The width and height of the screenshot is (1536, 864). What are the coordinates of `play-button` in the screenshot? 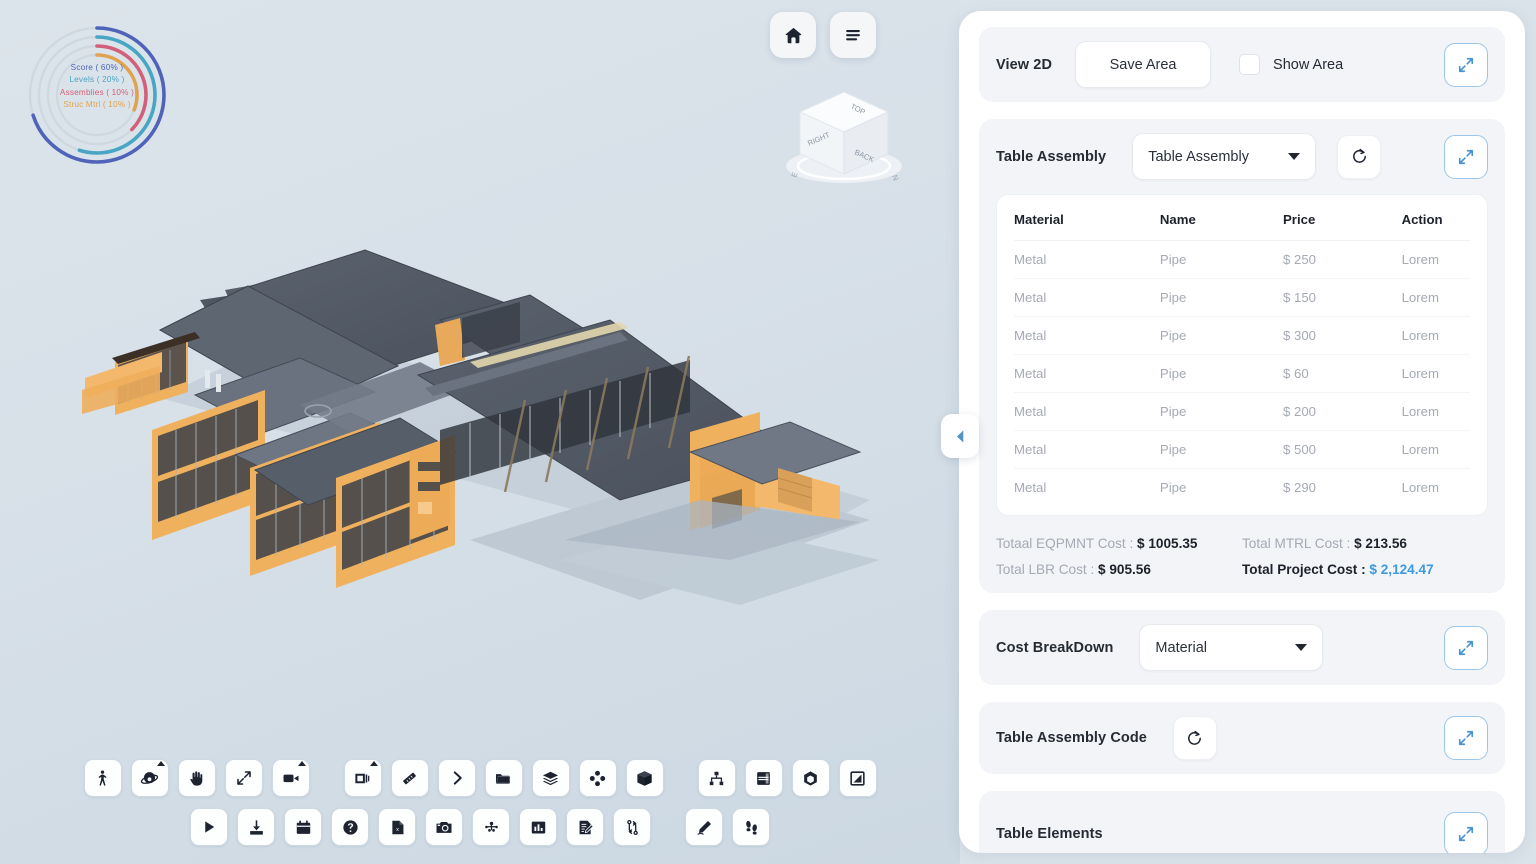 It's located at (209, 827).